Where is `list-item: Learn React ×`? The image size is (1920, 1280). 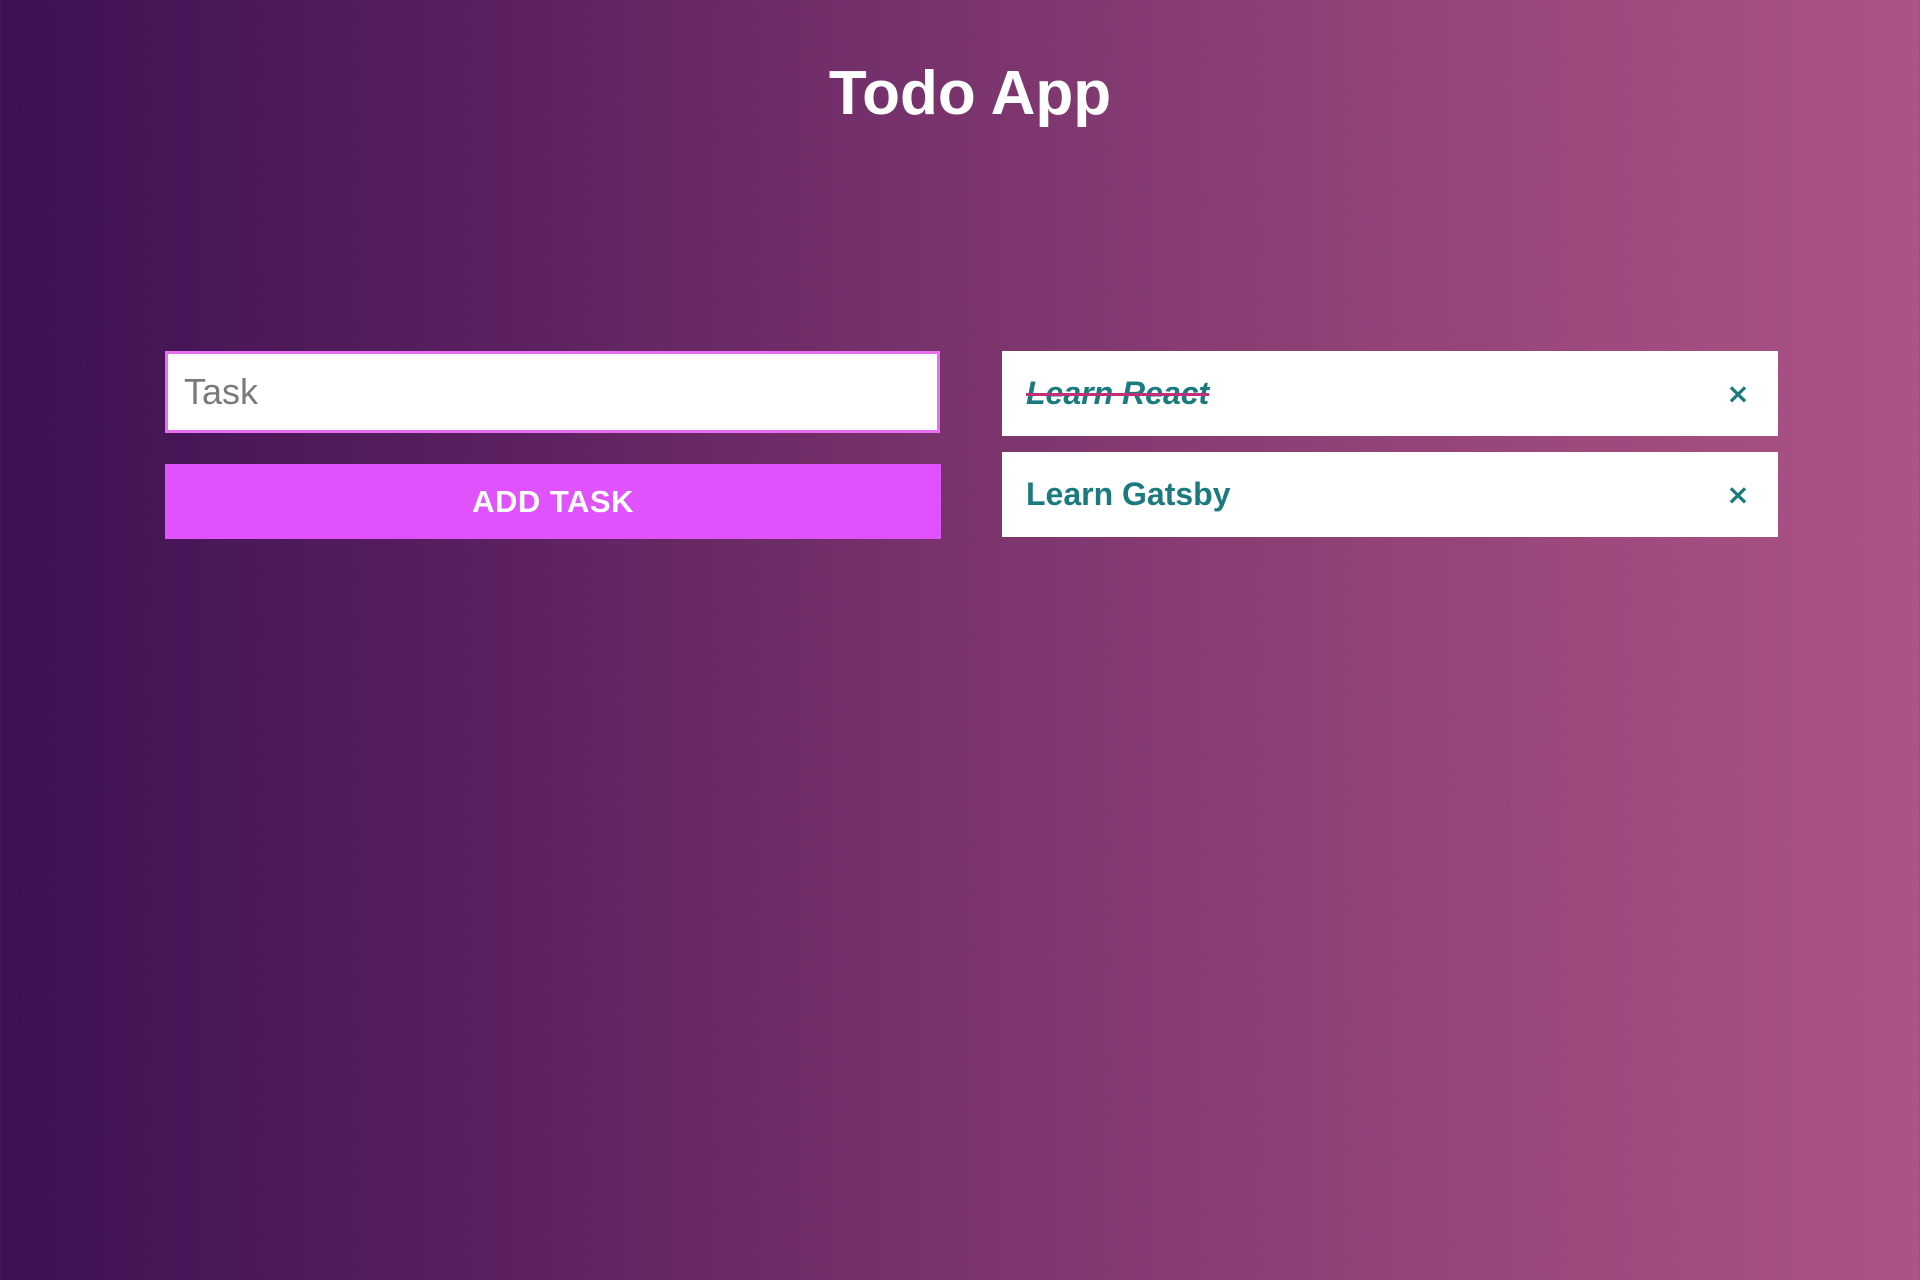
list-item: Learn React × is located at coordinates (1390, 393).